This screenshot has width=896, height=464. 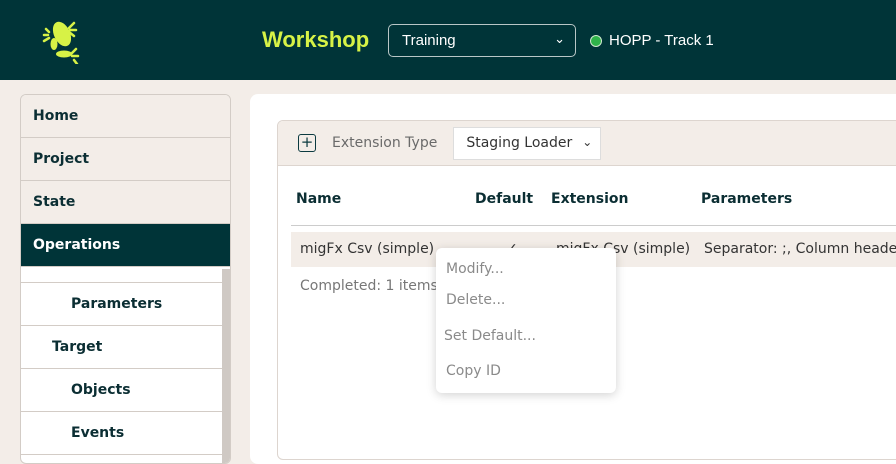 I want to click on sidebar-scrollbar, so click(x=226, y=366).